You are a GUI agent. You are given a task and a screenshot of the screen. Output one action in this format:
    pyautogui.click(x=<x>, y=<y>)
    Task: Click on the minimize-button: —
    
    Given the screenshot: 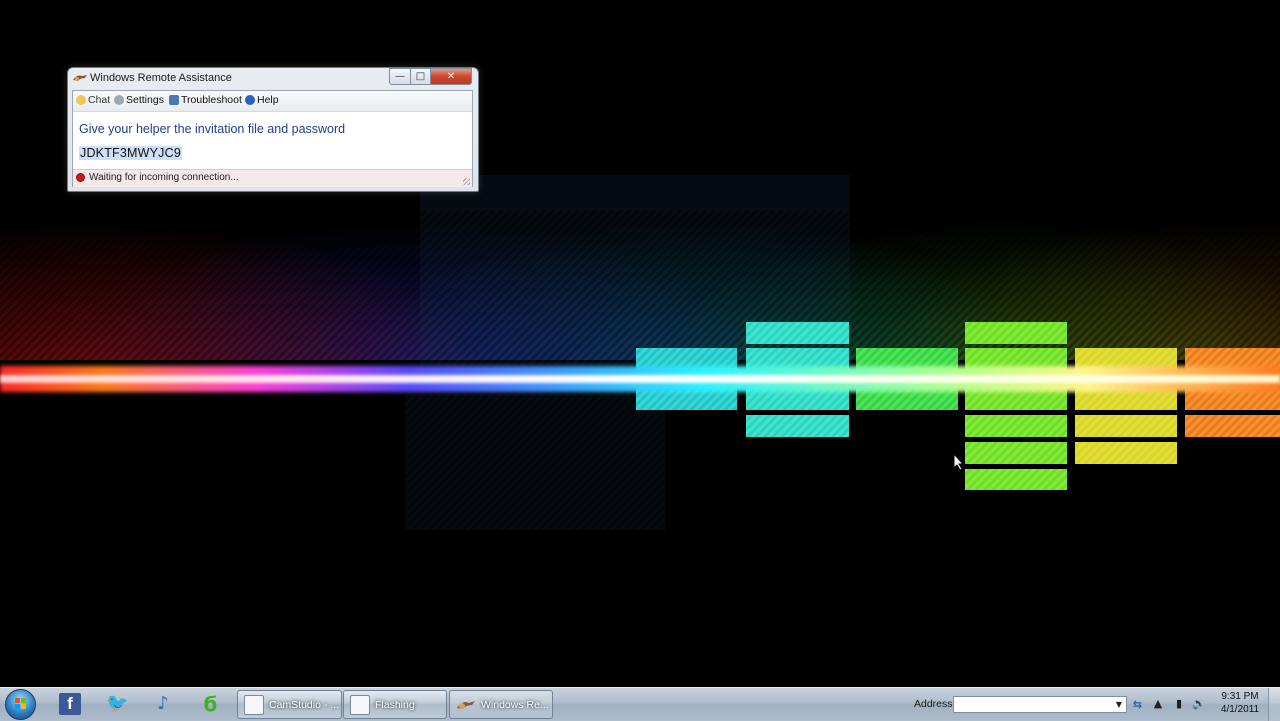 What is the action you would take?
    pyautogui.click(x=400, y=76)
    